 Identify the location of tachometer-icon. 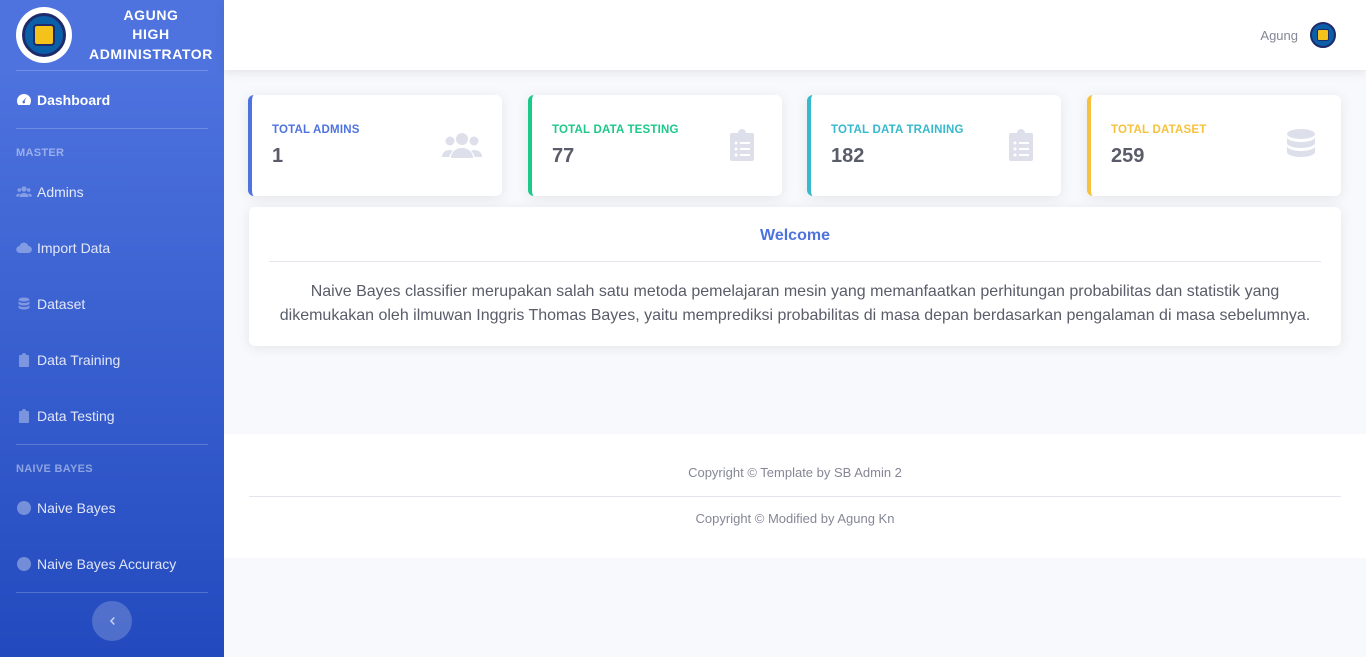
(24, 100).